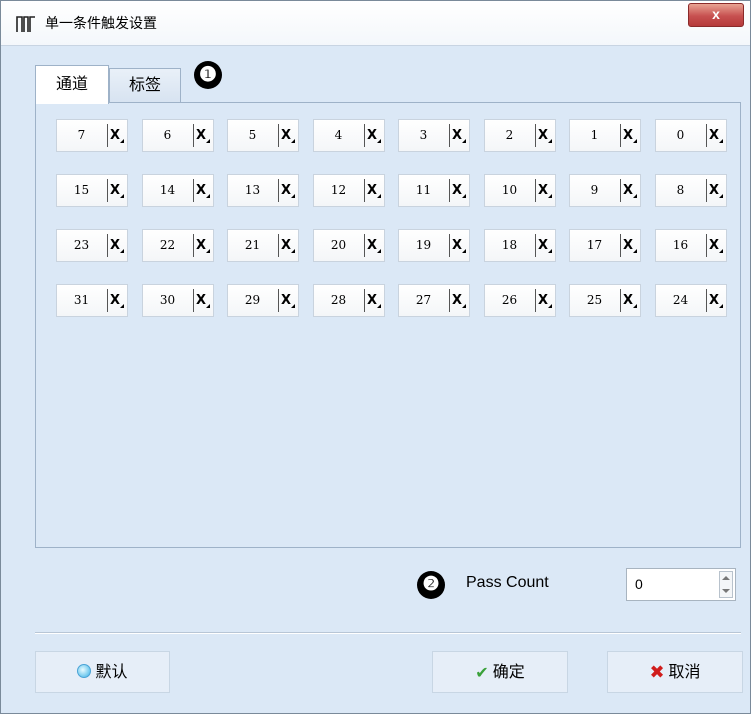  Describe the element at coordinates (81, 190) in the screenshot. I see `channel-number: 15` at that location.